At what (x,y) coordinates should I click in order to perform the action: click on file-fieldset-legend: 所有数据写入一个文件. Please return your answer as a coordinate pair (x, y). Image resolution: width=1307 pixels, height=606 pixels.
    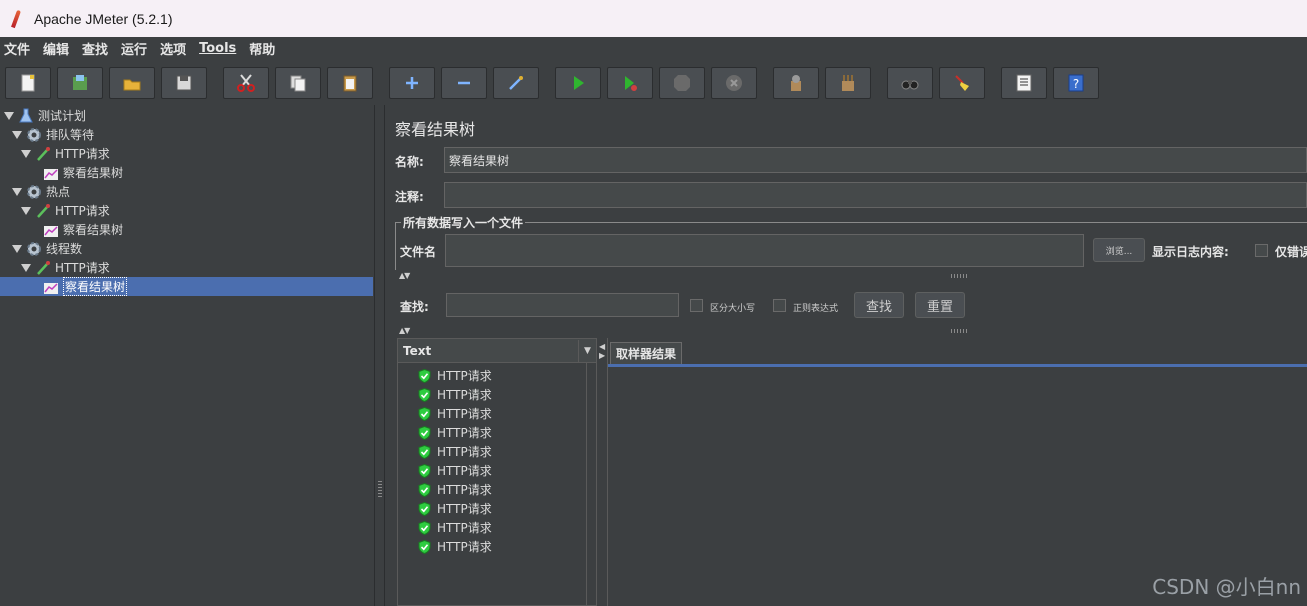
    Looking at the image, I should click on (463, 222).